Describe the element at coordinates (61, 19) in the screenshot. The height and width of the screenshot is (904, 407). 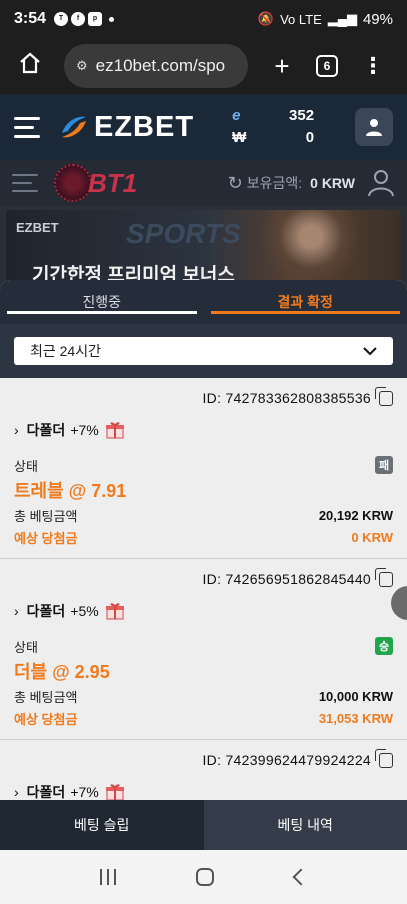
I see `talk-notification-icon: T` at that location.